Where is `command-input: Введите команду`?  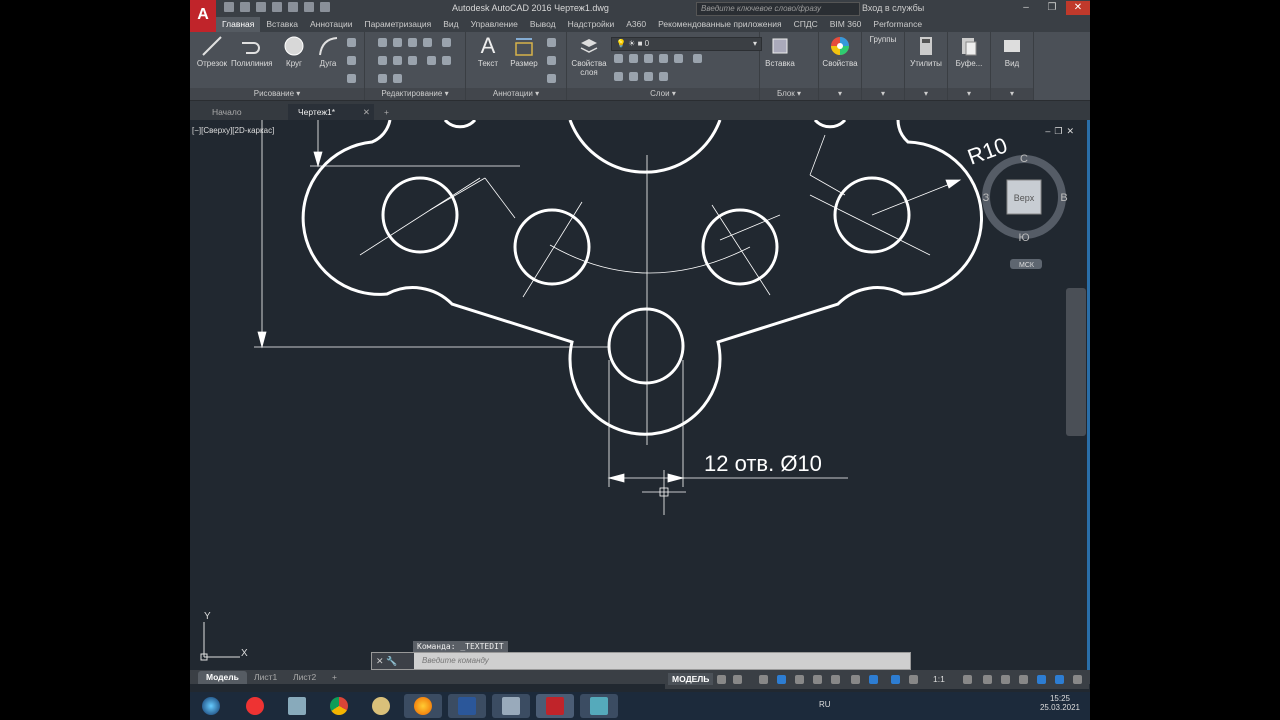 command-input: Введите команду is located at coordinates (455, 660).